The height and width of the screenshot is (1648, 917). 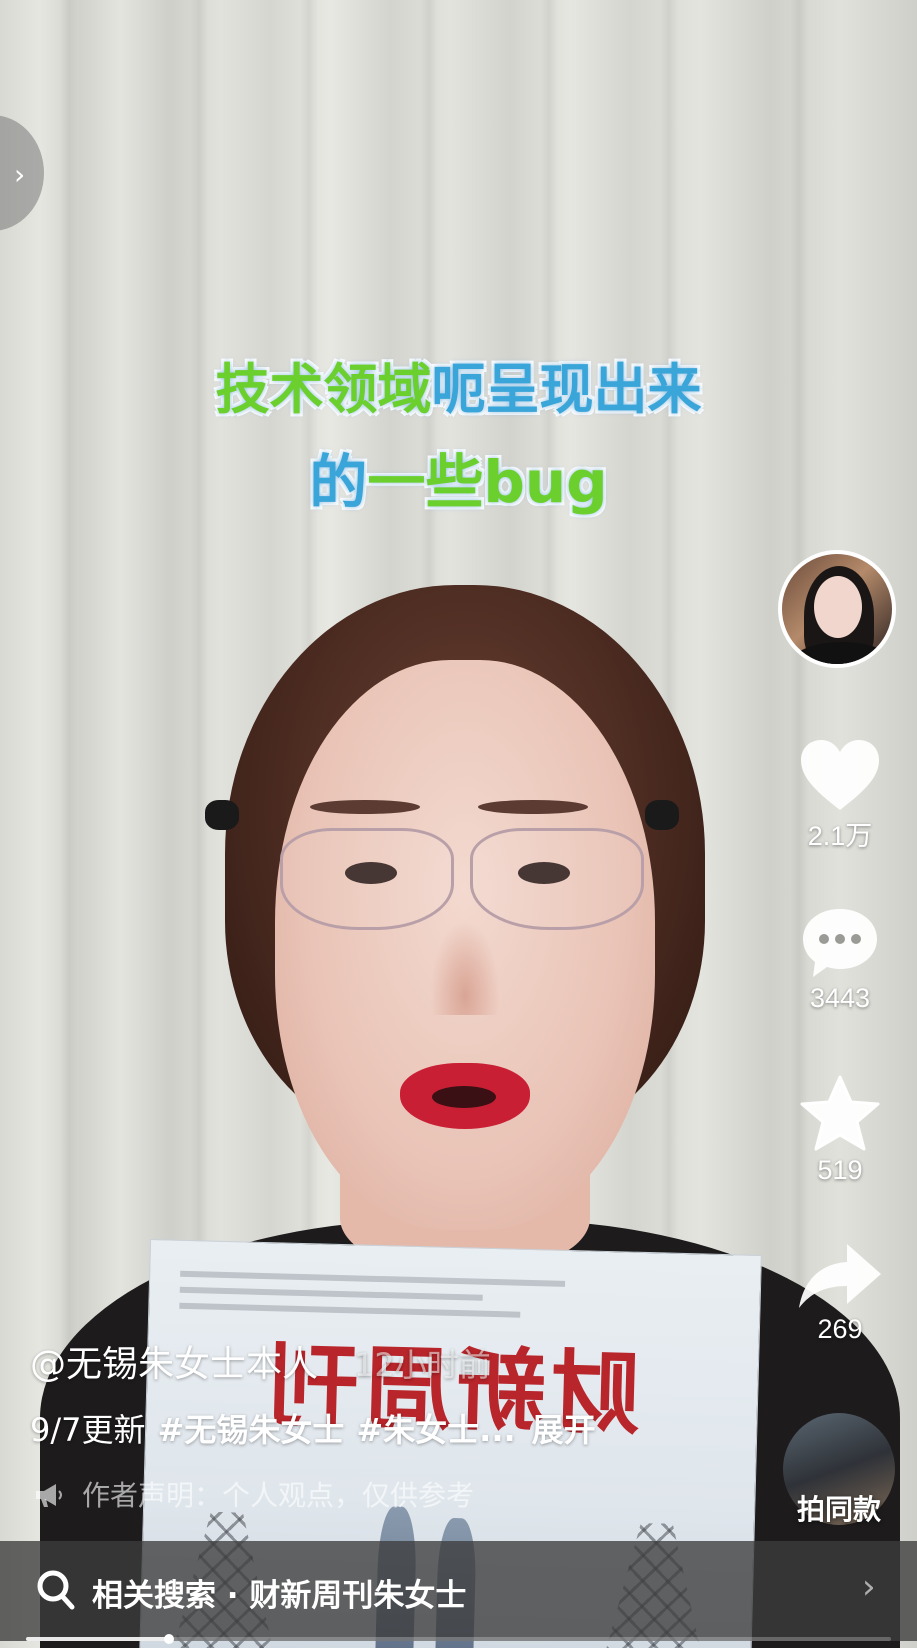 What do you see at coordinates (840, 836) in the screenshot?
I see `like-count: 2.1万` at bounding box center [840, 836].